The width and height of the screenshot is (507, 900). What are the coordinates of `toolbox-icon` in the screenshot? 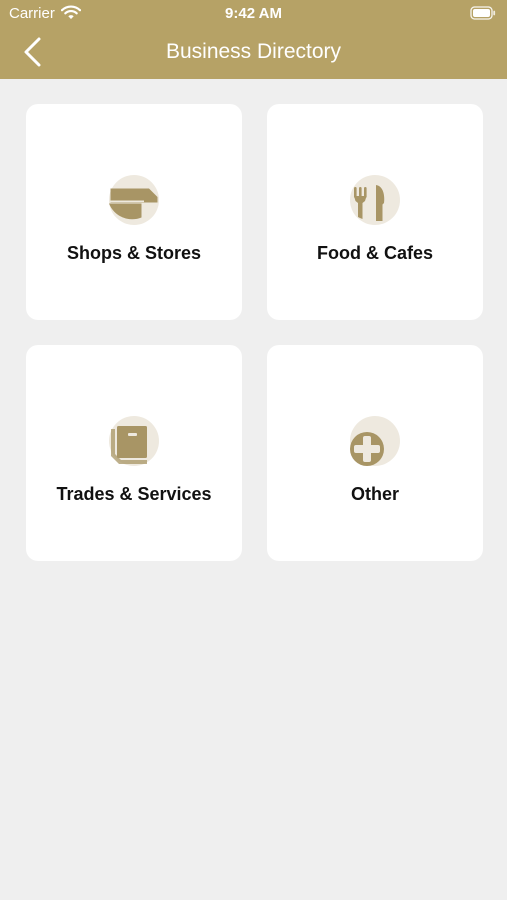 It's located at (134, 441).